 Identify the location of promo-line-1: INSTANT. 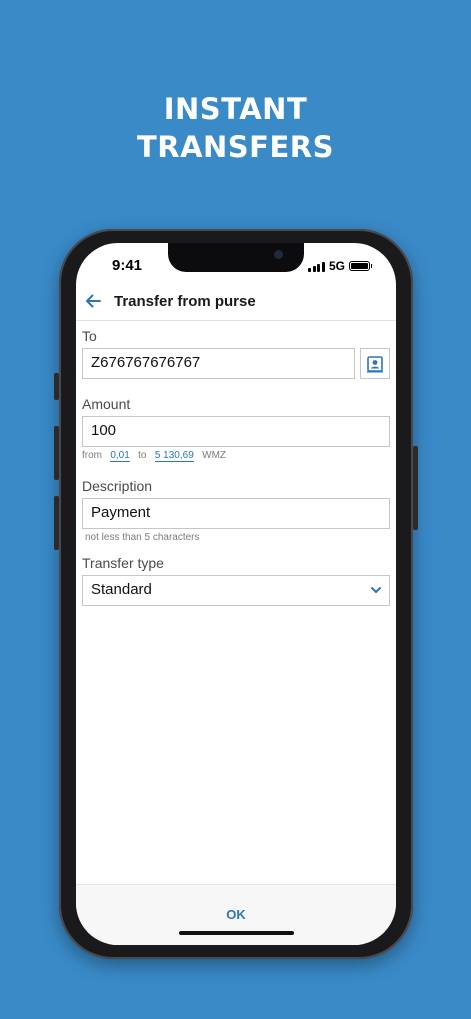
(235, 109).